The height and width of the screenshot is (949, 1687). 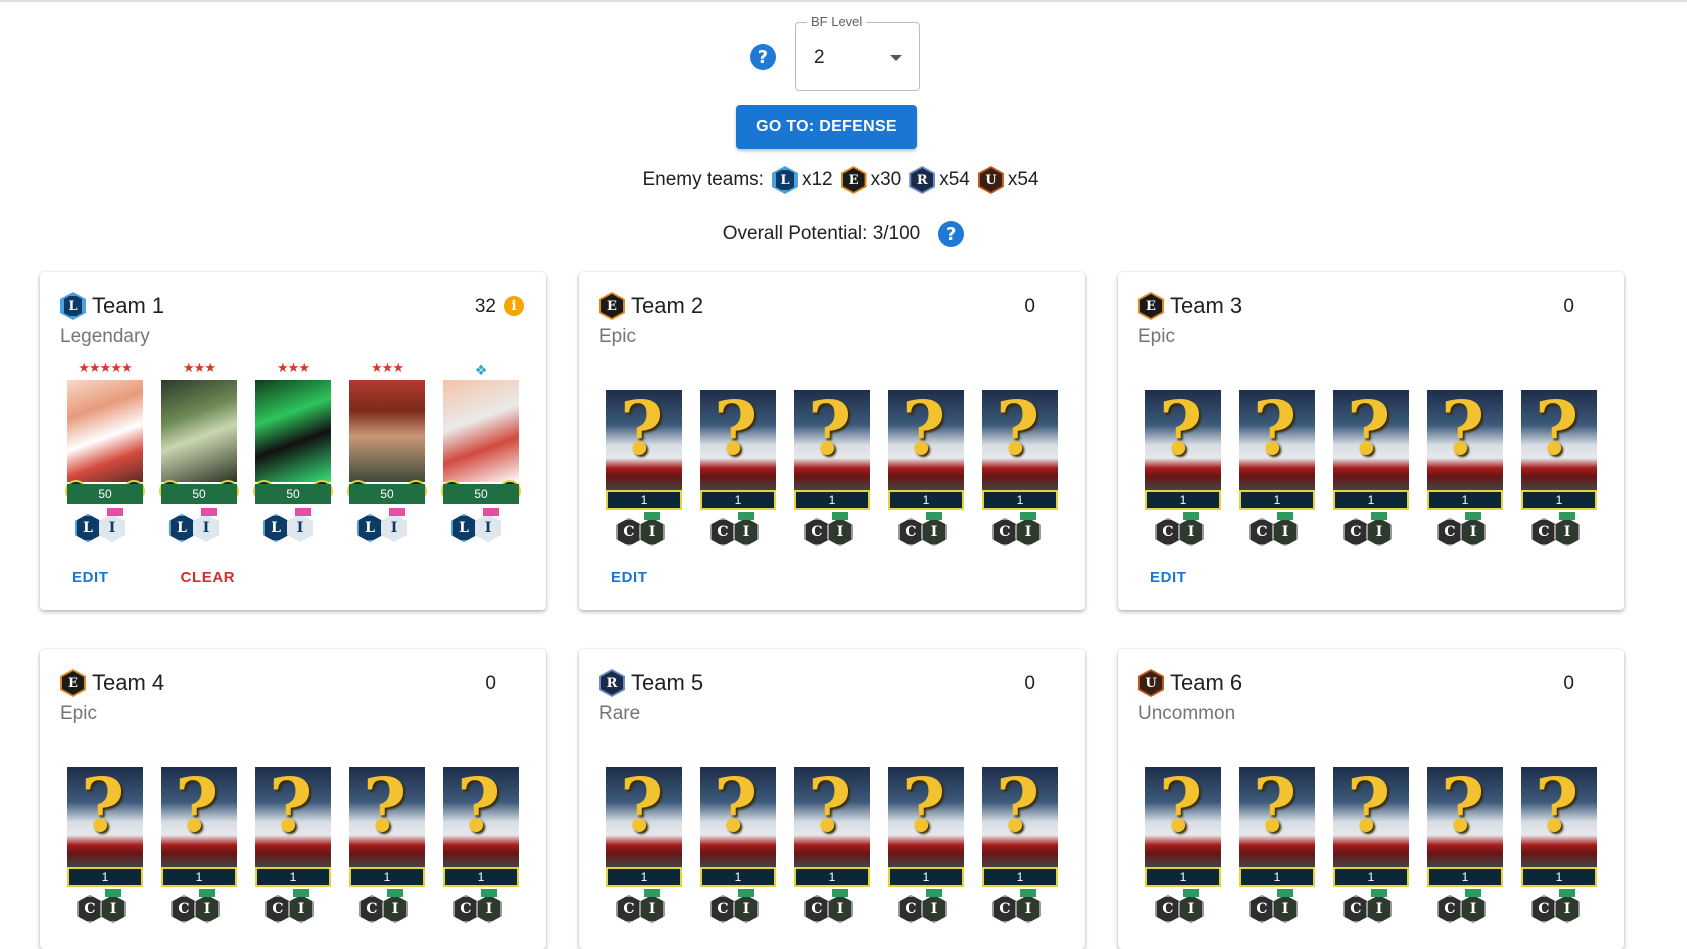 I want to click on bf-level-select: BF Level 2, so click(x=857, y=52).